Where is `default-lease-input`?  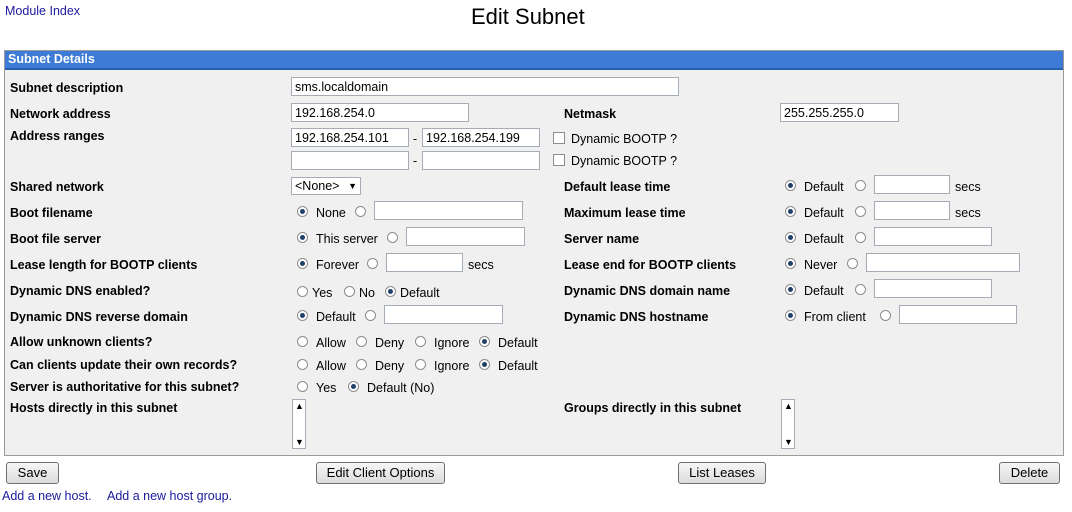
default-lease-input is located at coordinates (912, 184).